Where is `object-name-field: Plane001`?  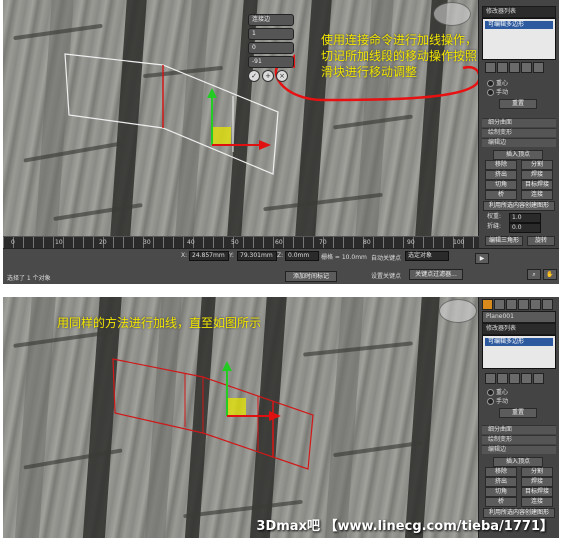
object-name-field: Plane001 is located at coordinates (519, 317).